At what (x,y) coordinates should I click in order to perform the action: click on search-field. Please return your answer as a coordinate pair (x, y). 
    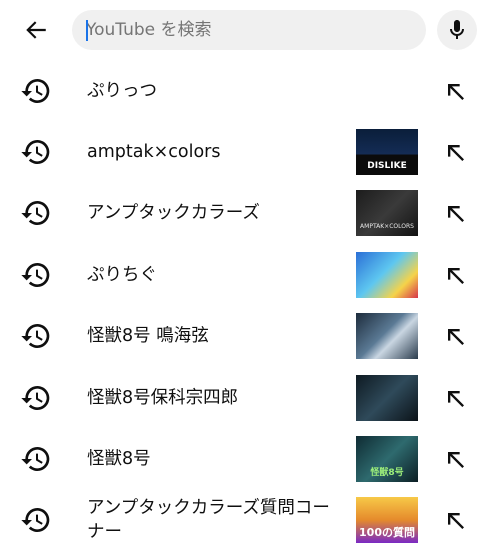
    Looking at the image, I should click on (249, 30).